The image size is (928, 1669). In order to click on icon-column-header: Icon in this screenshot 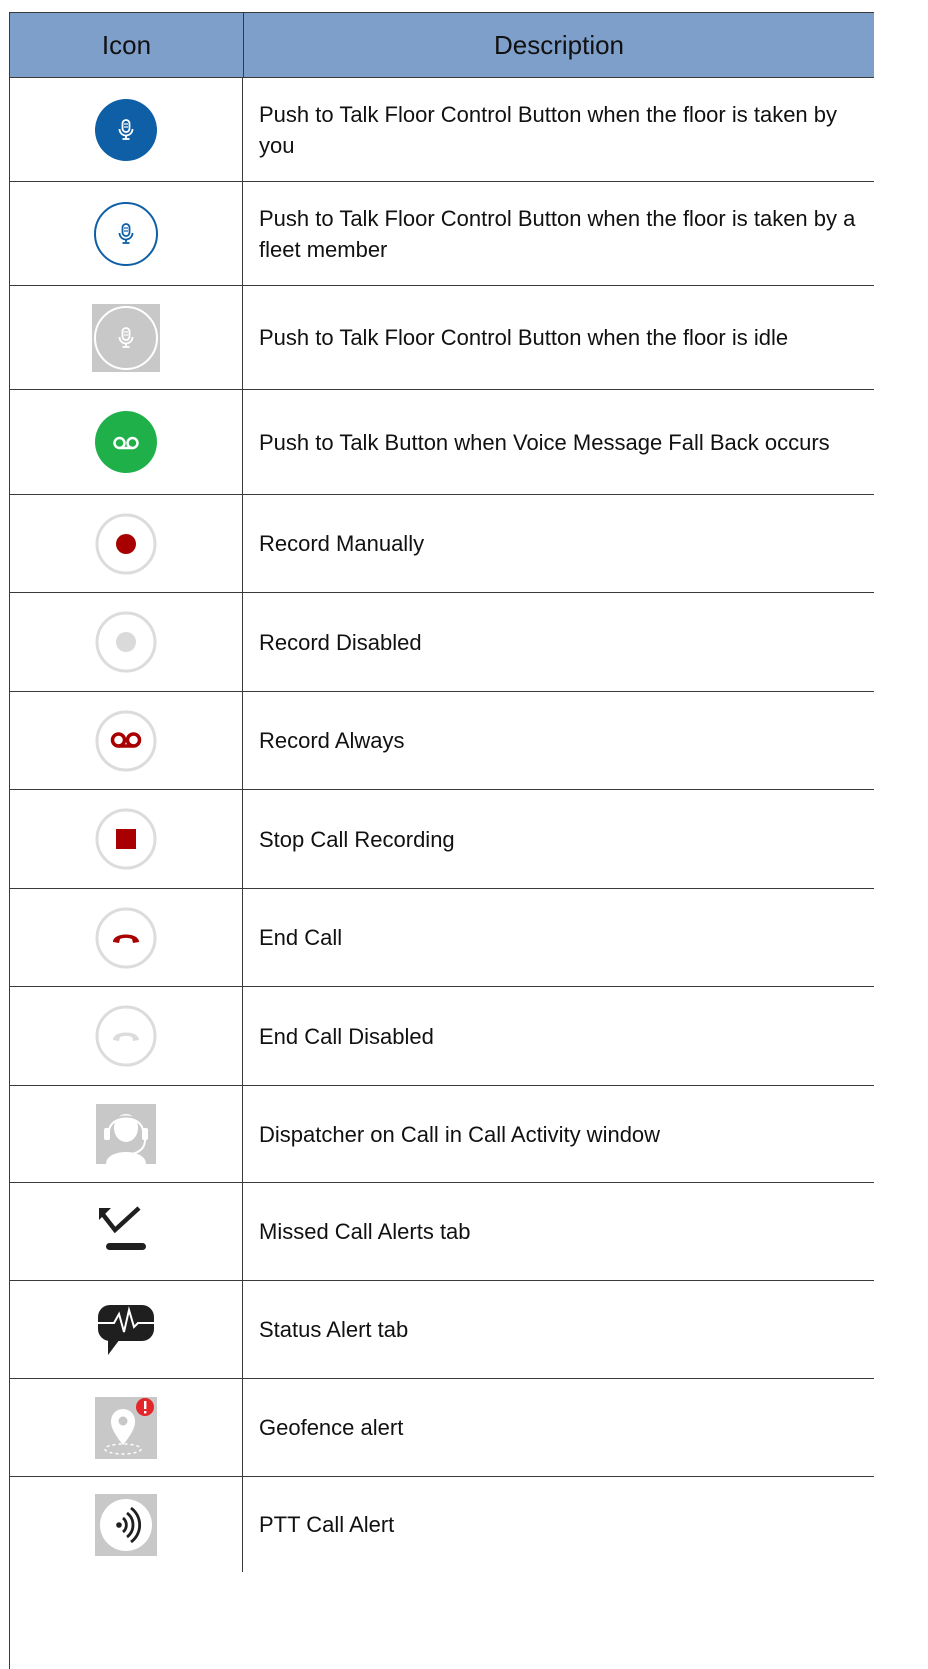, I will do `click(127, 45)`.